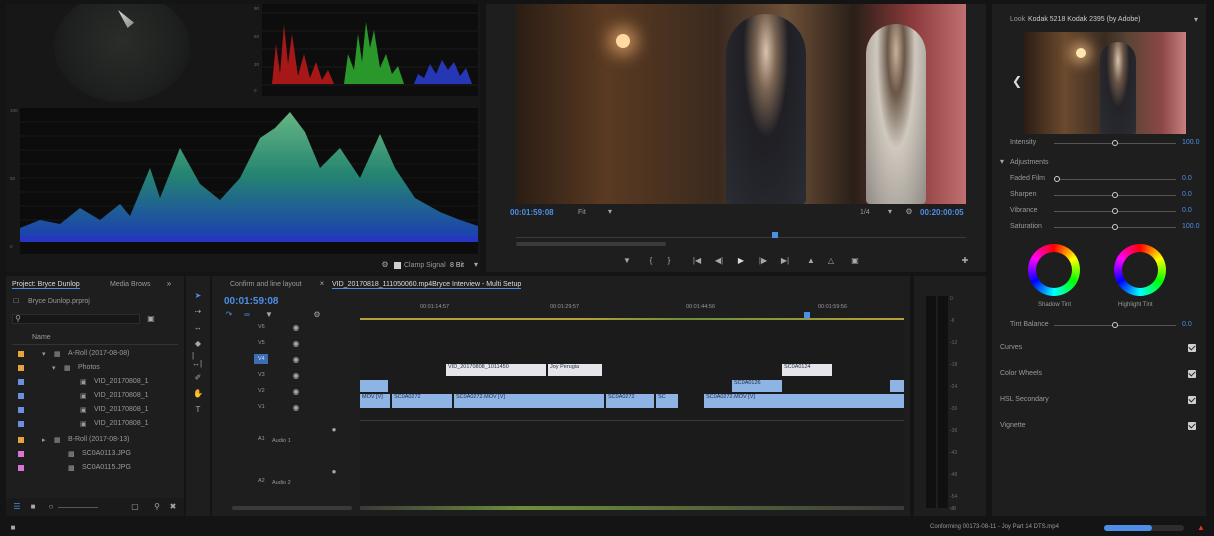  I want to click on track-header: V6, so click(261, 327).